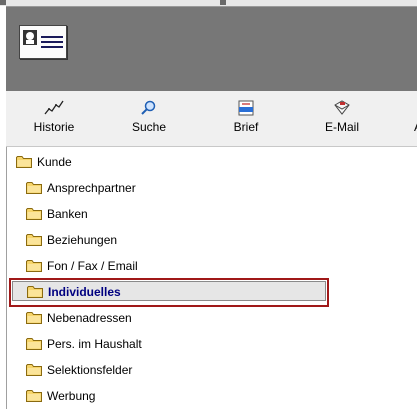 The width and height of the screenshot is (417, 409). Describe the element at coordinates (342, 108) in the screenshot. I see `email-icon` at that location.